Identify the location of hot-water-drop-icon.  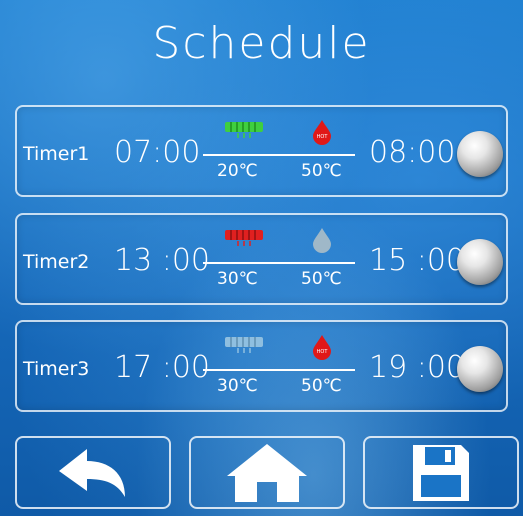
(322, 240).